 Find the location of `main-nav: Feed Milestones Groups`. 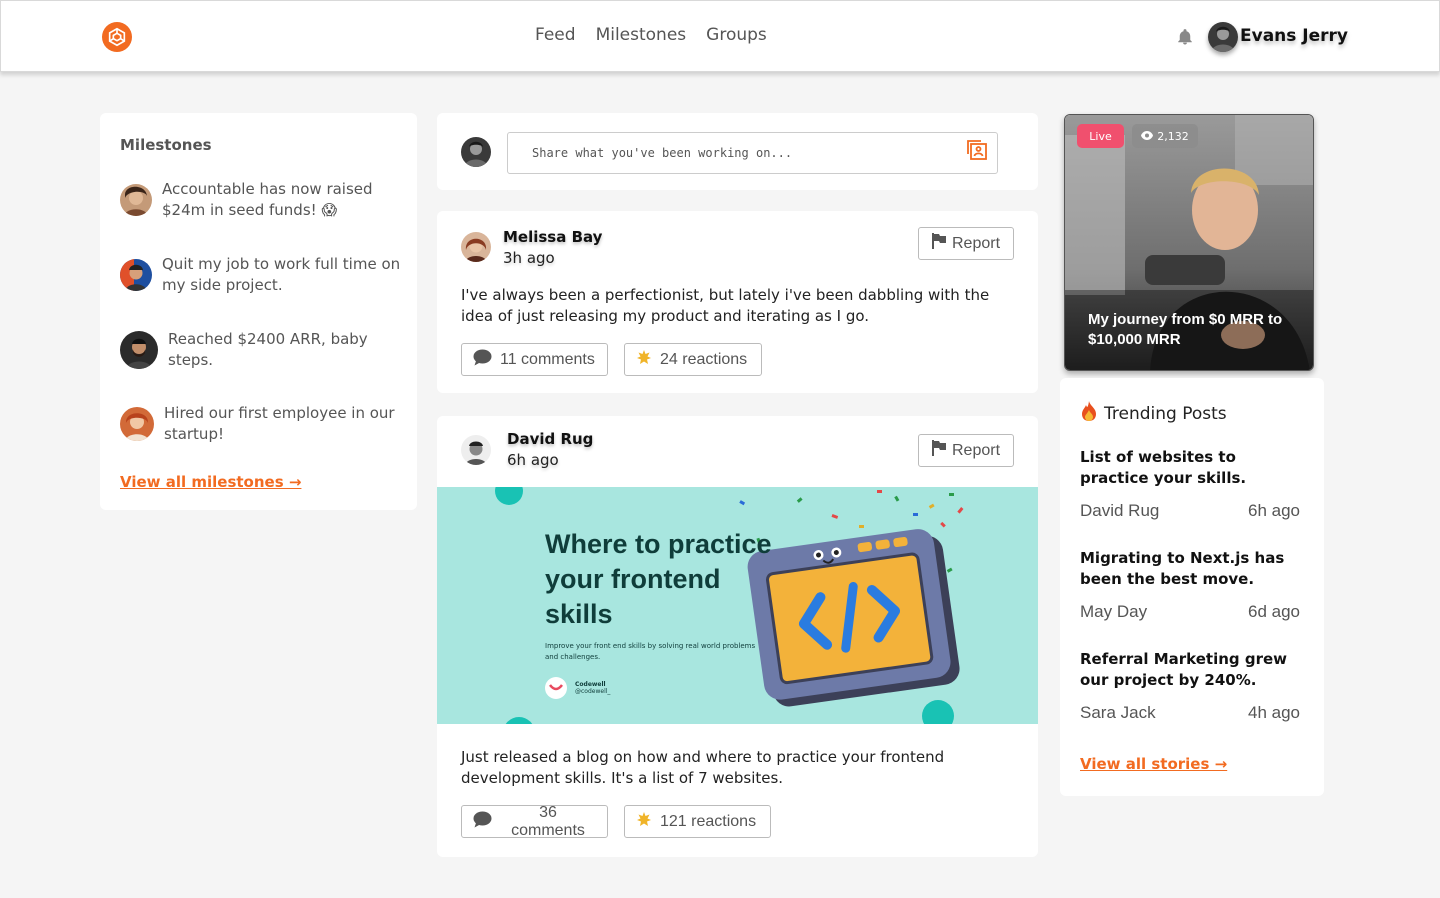

main-nav: Feed Milestones Groups is located at coordinates (651, 35).